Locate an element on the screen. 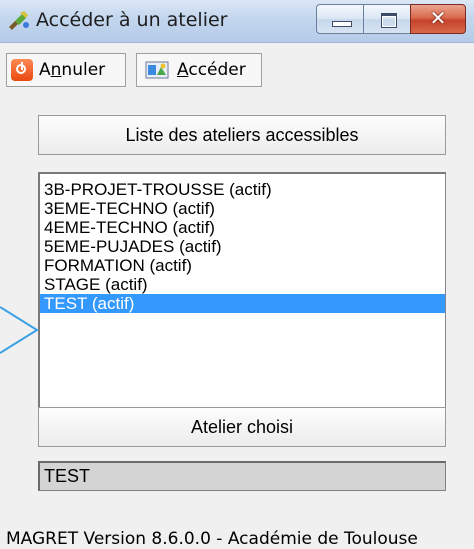 Image resolution: width=474 pixels, height=549 pixels. close-icon: ✕ is located at coordinates (438, 18).